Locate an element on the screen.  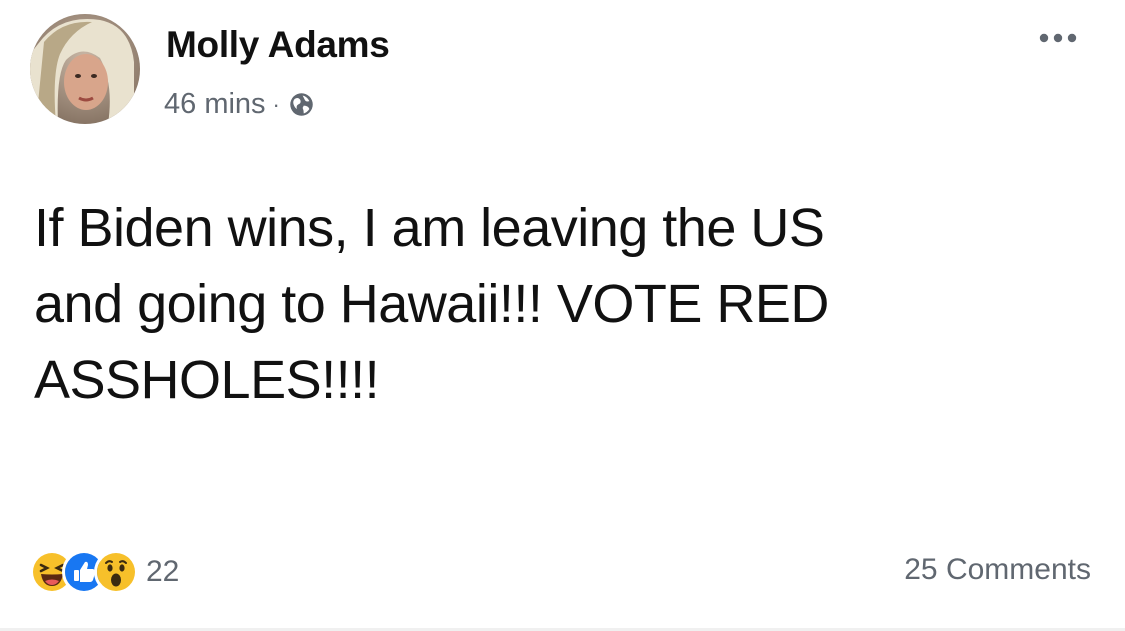
avatar-photo is located at coordinates (85, 69).